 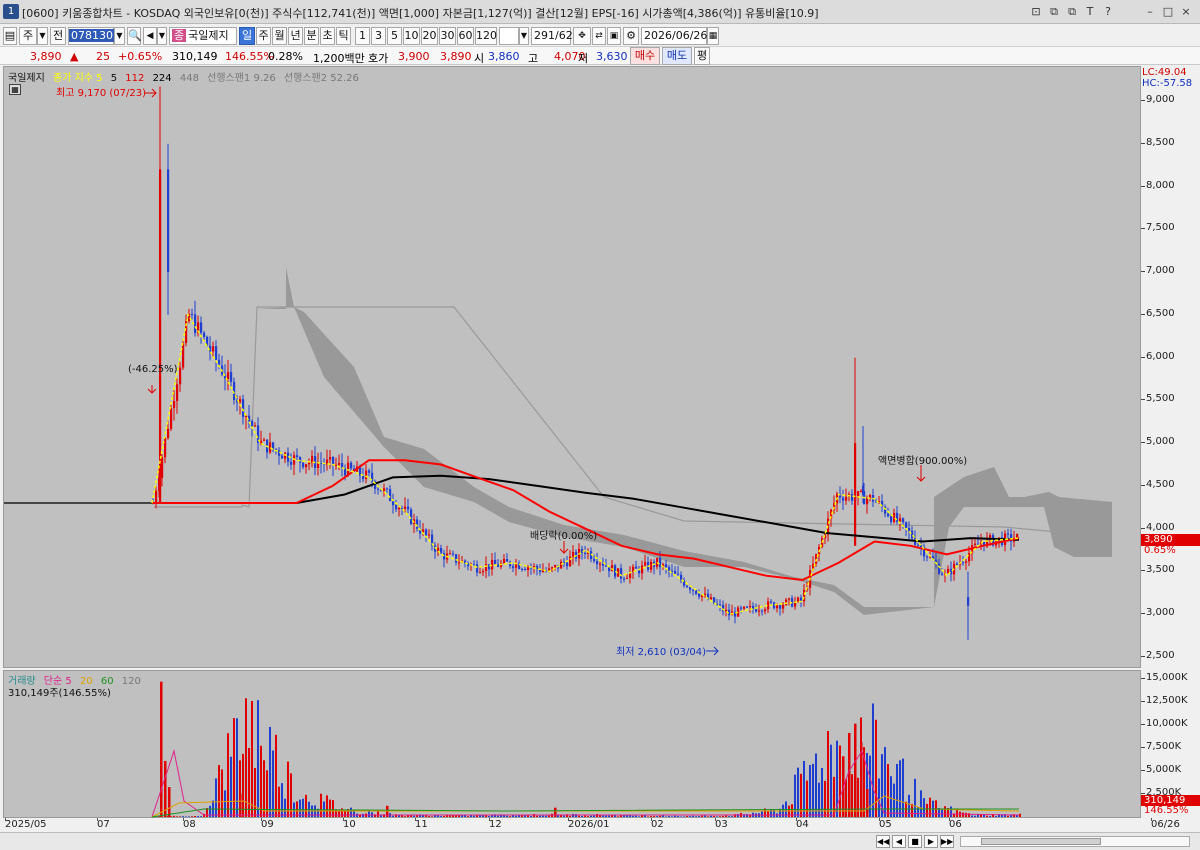 What do you see at coordinates (162, 36) in the screenshot?
I see `speaker-dropdown-icon: ▼` at bounding box center [162, 36].